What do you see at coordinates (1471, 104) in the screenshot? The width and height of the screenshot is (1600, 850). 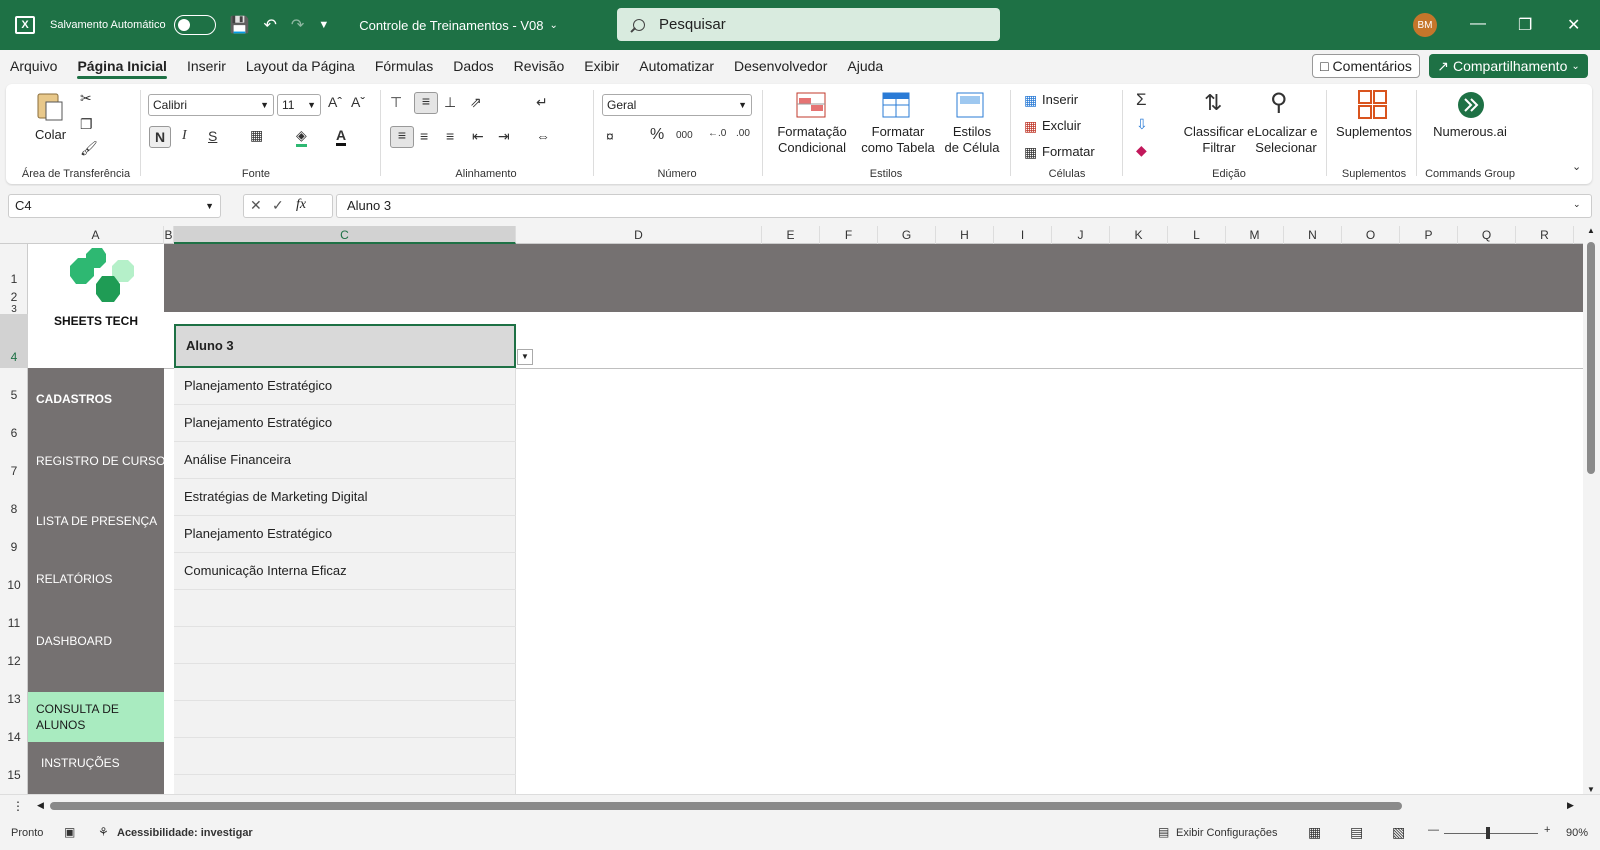 I see `numerous-icon` at bounding box center [1471, 104].